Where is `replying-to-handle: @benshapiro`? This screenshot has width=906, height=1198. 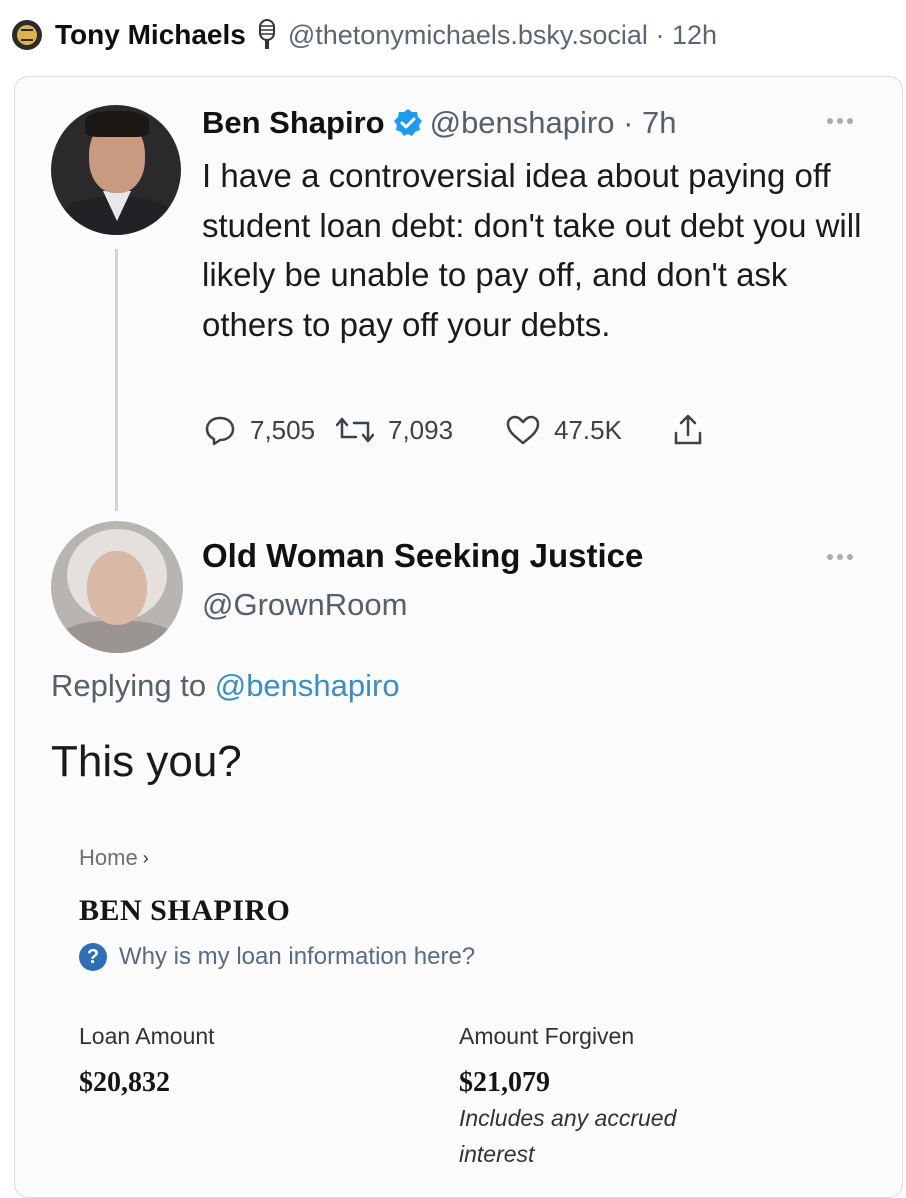 replying-to-handle: @benshapiro is located at coordinates (307, 685).